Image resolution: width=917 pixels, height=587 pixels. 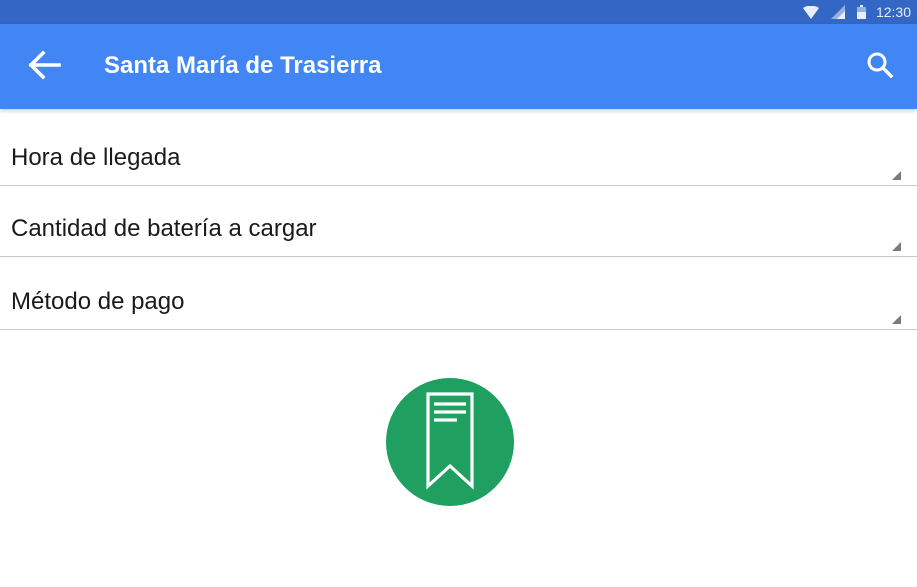 What do you see at coordinates (98, 301) in the screenshot?
I see `payment-method-label: Método de pago` at bounding box center [98, 301].